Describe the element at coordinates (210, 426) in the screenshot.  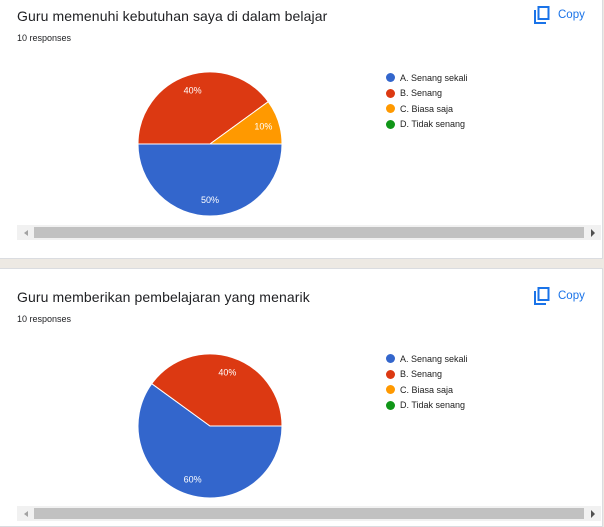
I see `pie-chart: 60% 40%` at that location.